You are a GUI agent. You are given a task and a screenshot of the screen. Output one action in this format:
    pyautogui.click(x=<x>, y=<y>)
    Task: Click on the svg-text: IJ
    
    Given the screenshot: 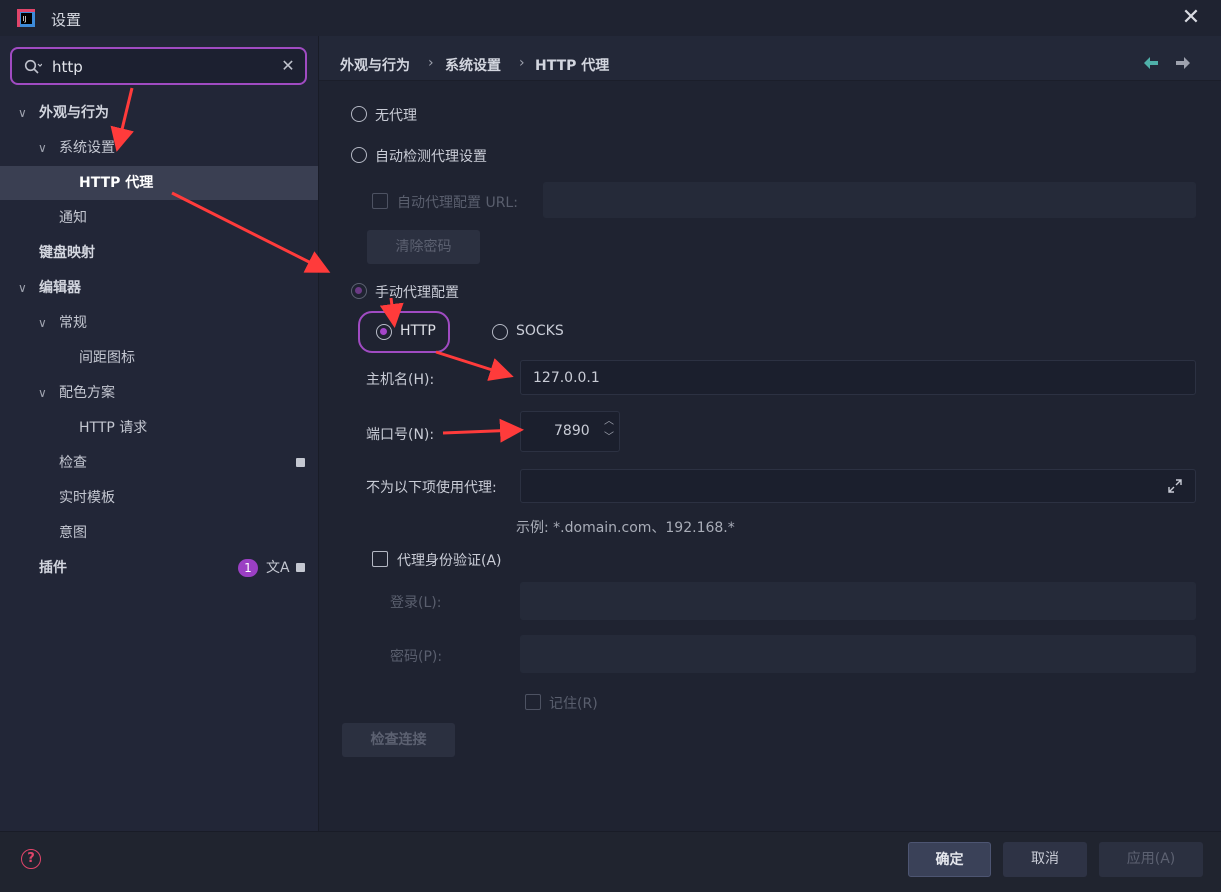 What is the action you would take?
    pyautogui.click(x=25, y=19)
    